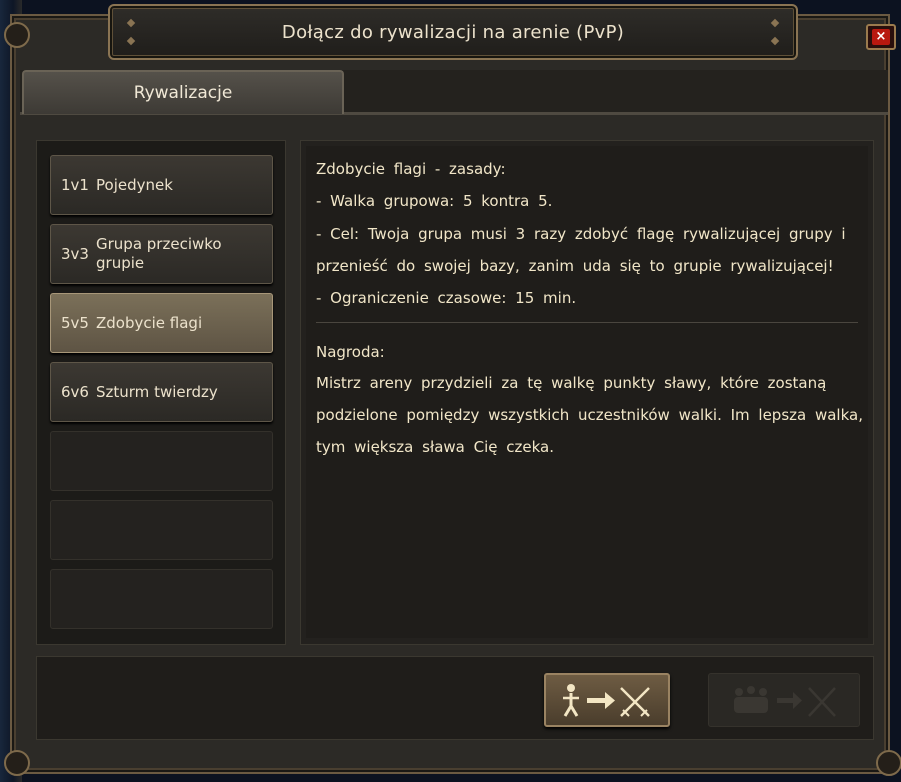 Image resolution: width=901 pixels, height=782 pixels. I want to click on mode-name: Grupa przeciwko grupie, so click(159, 253).